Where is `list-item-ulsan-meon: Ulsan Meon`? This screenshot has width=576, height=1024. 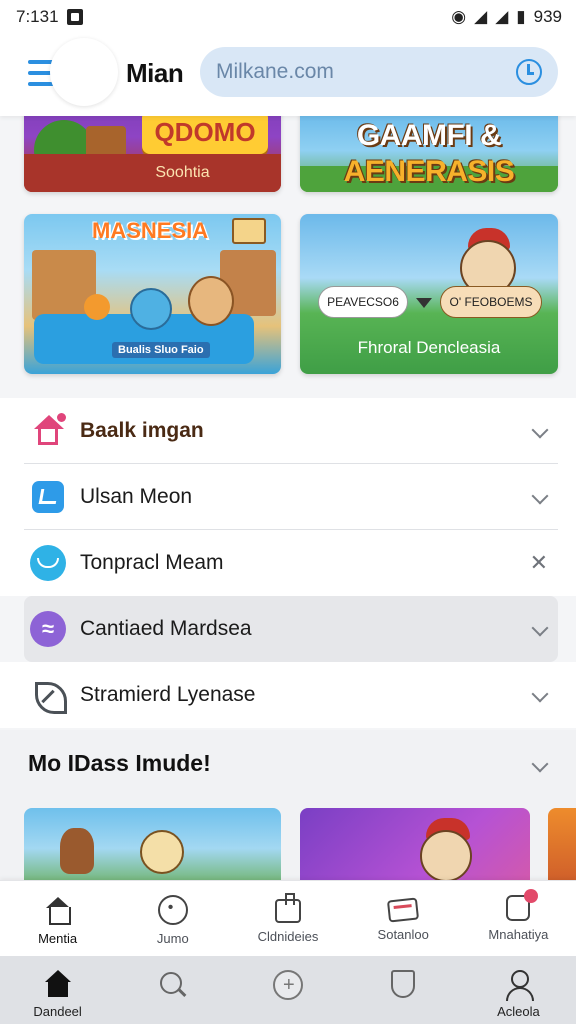 list-item-ulsan-meon: Ulsan Meon is located at coordinates (288, 497).